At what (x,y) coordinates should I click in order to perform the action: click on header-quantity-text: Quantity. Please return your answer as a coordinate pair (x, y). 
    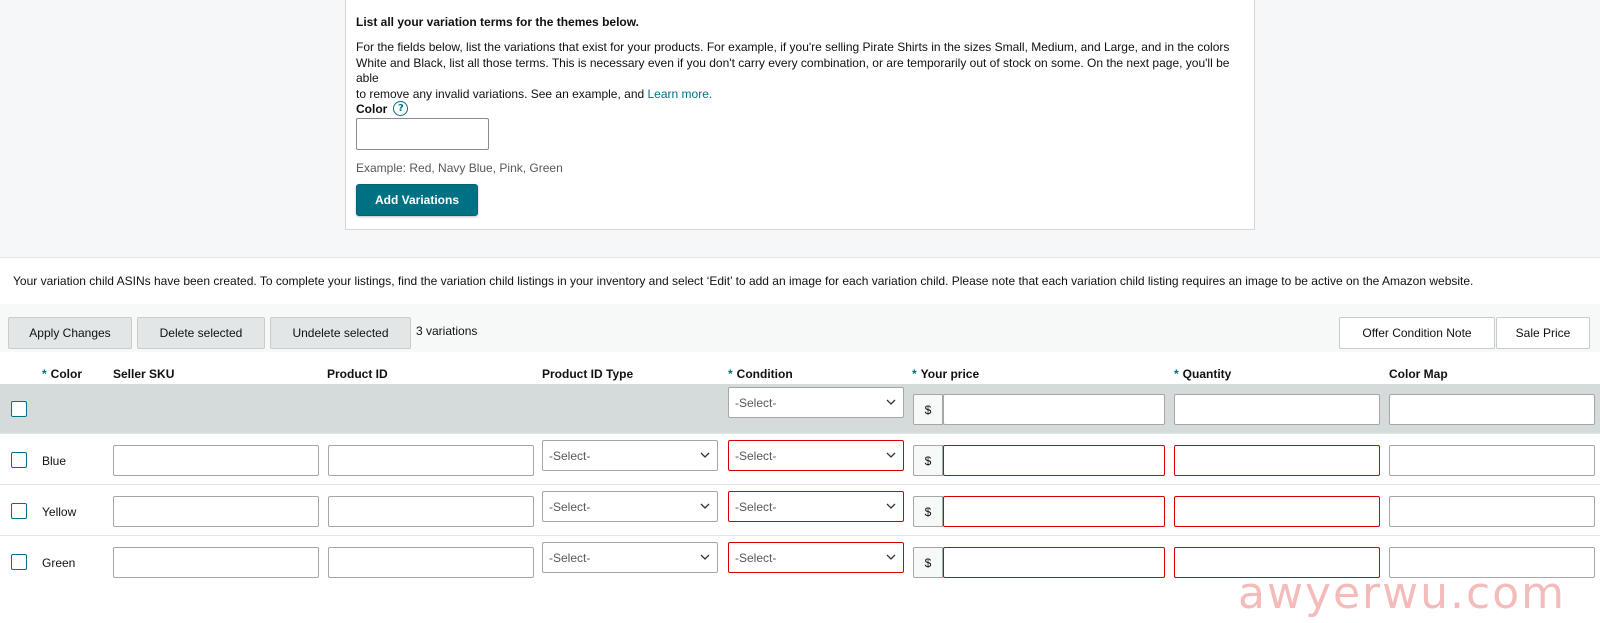
    Looking at the image, I should click on (1207, 374).